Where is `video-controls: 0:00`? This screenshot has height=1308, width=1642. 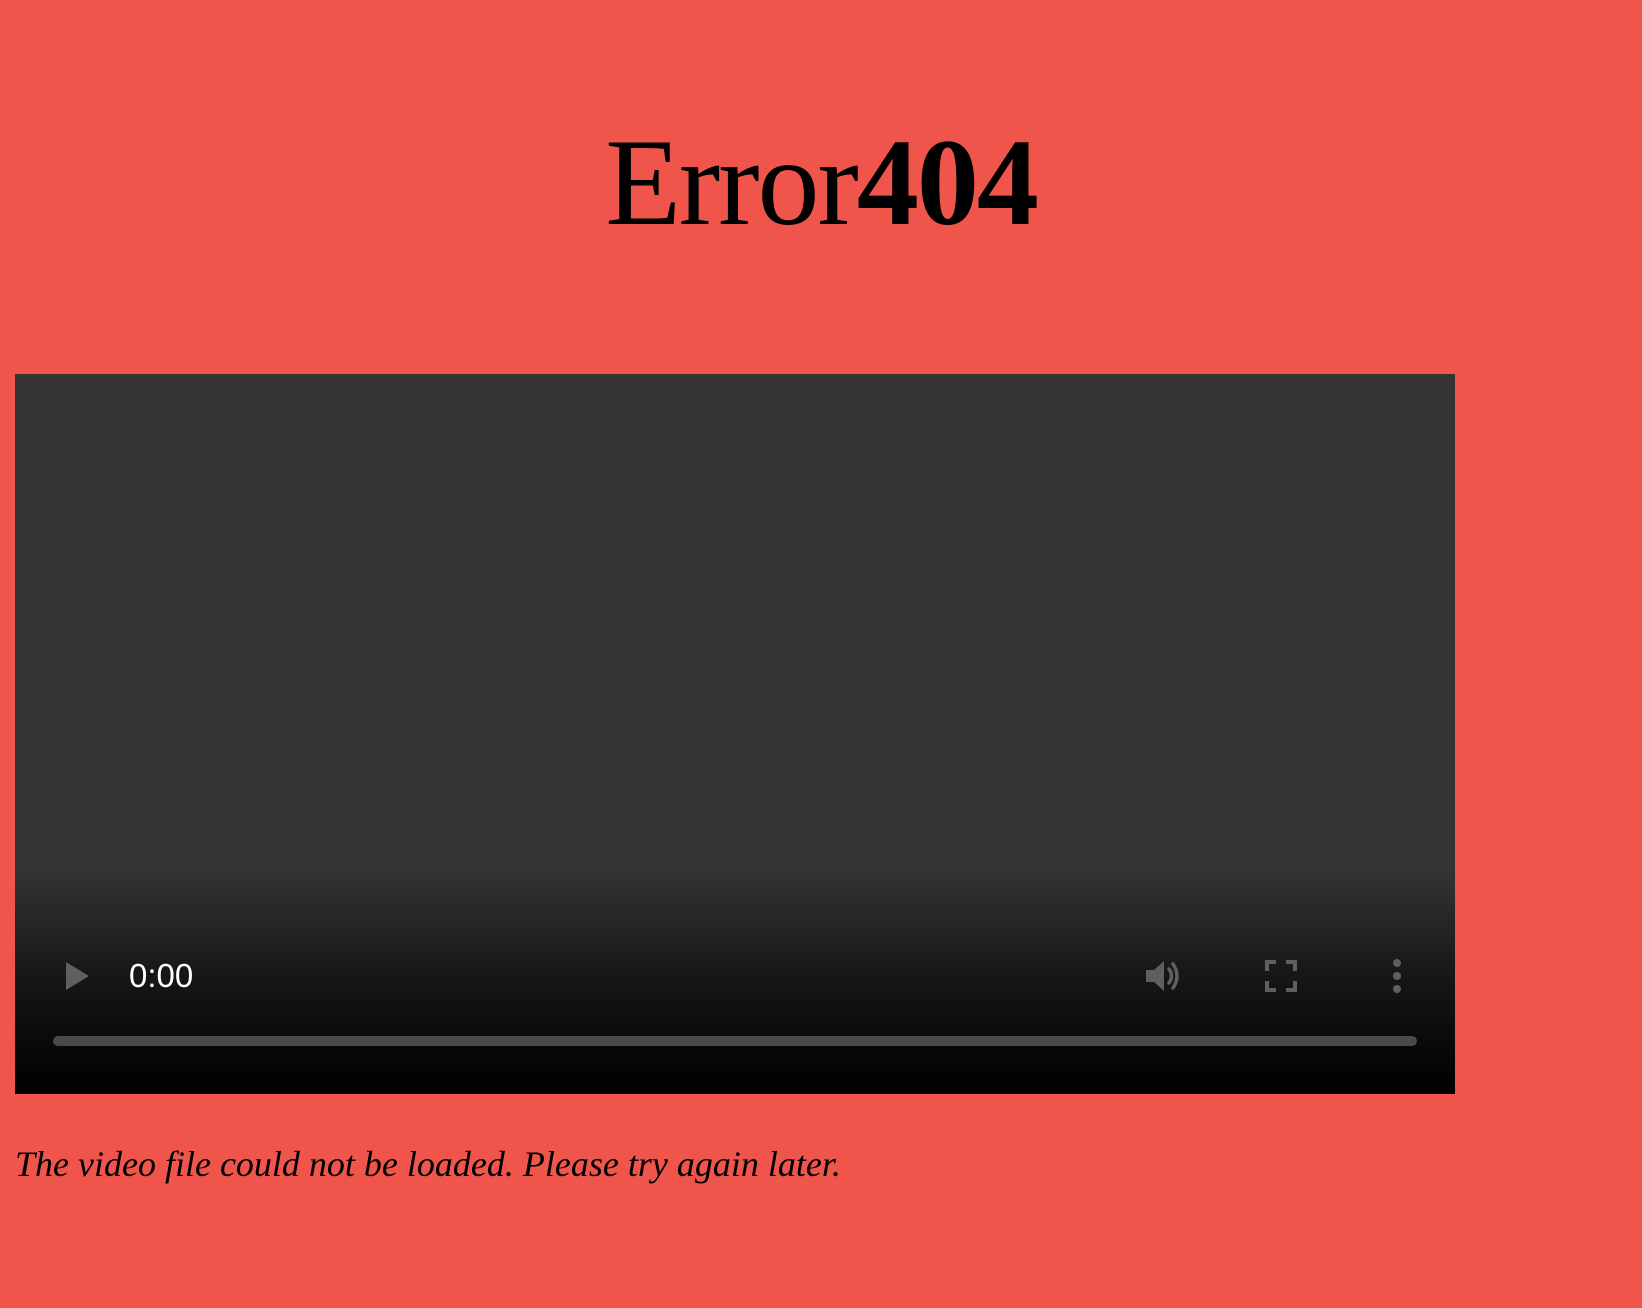 video-controls: 0:00 is located at coordinates (735, 976).